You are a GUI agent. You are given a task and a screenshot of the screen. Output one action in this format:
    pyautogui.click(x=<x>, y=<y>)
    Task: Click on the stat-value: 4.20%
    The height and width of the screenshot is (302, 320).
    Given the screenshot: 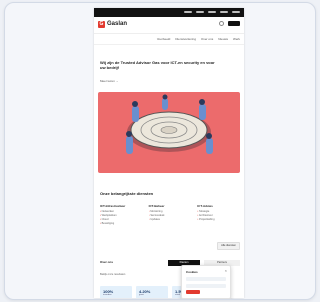 What is the action you would take?
    pyautogui.click(x=145, y=291)
    